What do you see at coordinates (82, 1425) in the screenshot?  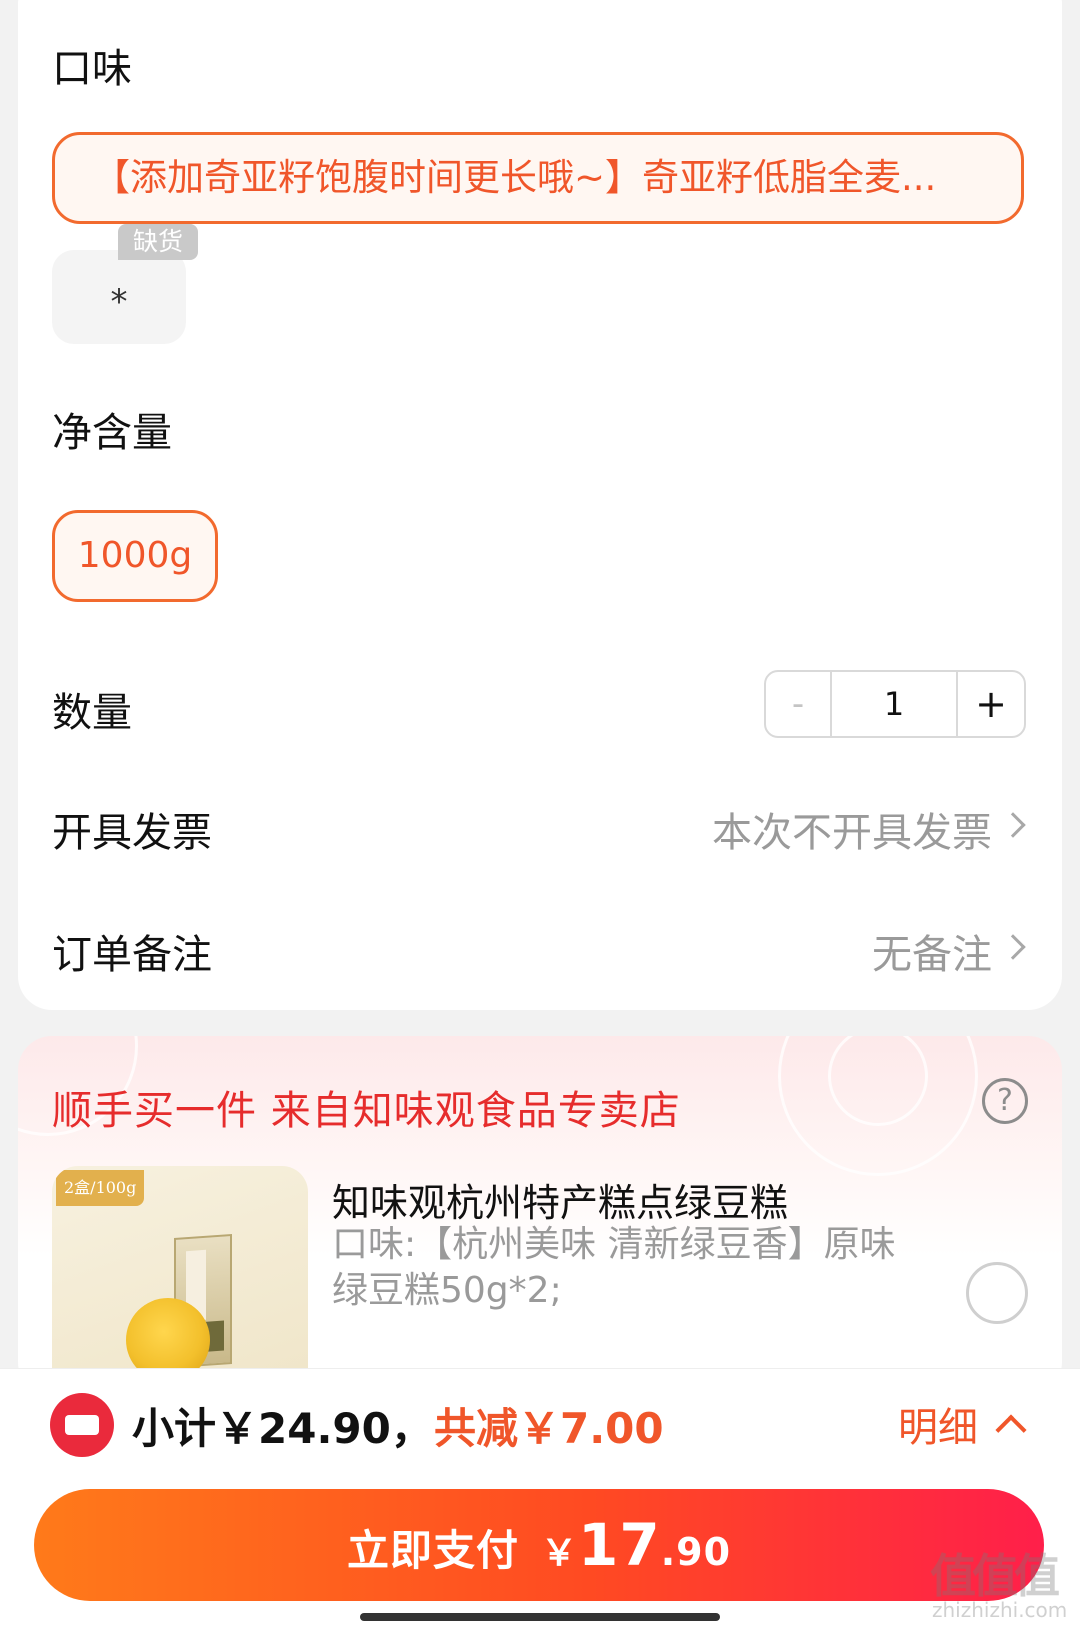 I see `coupon-icon` at bounding box center [82, 1425].